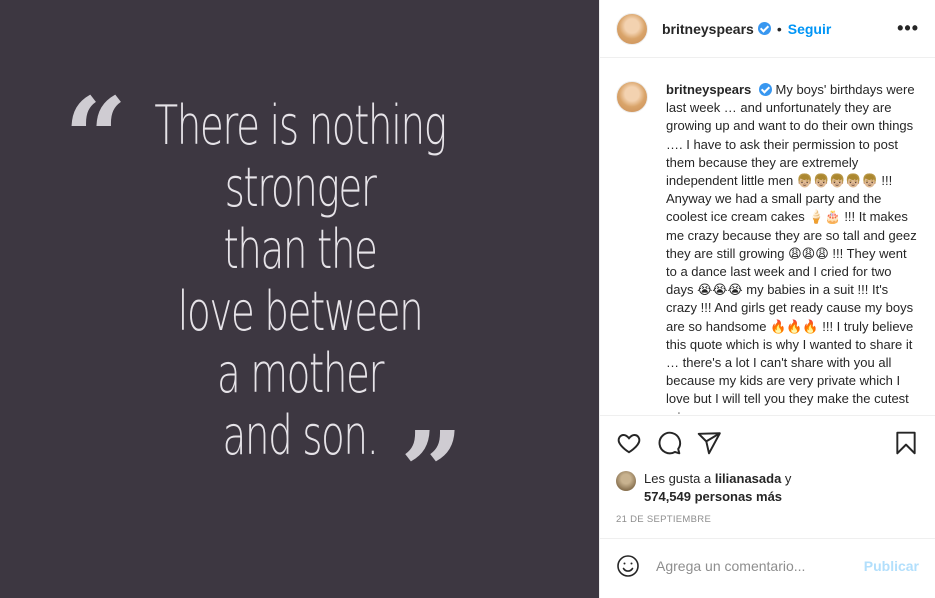  What do you see at coordinates (891, 566) in the screenshot?
I see `post-comment-button: Publicar` at bounding box center [891, 566].